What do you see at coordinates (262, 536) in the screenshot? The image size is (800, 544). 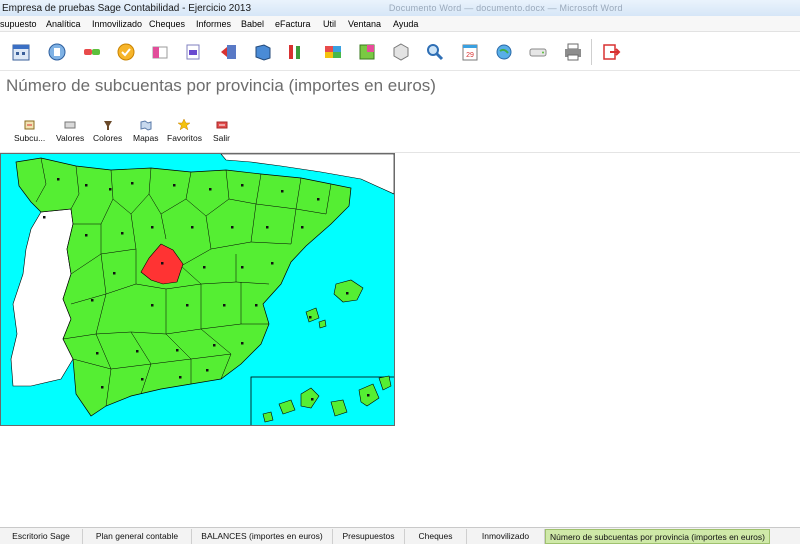 I see `tab-balances: BALANCES (importes en euros)` at bounding box center [262, 536].